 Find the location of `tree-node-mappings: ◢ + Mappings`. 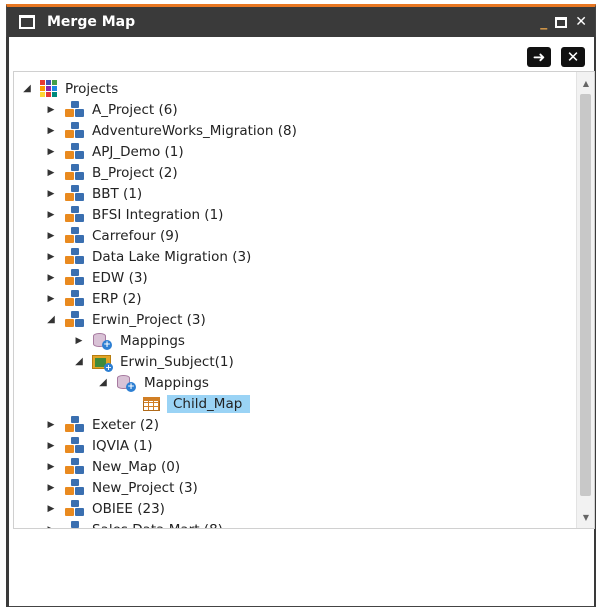

tree-node-mappings: ◢ + Mappings is located at coordinates (154, 382).